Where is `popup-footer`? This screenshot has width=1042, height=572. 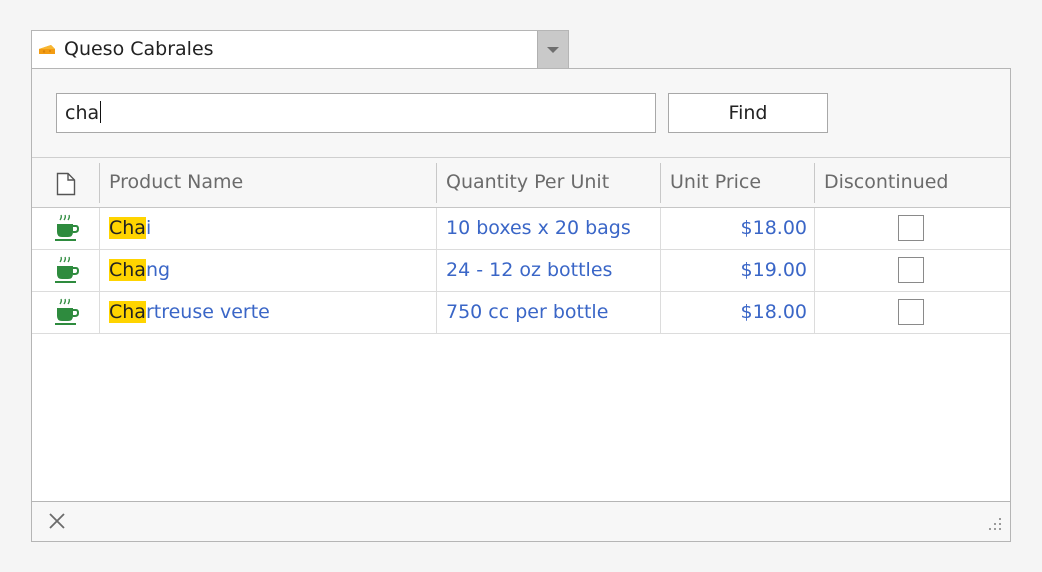 popup-footer is located at coordinates (521, 521).